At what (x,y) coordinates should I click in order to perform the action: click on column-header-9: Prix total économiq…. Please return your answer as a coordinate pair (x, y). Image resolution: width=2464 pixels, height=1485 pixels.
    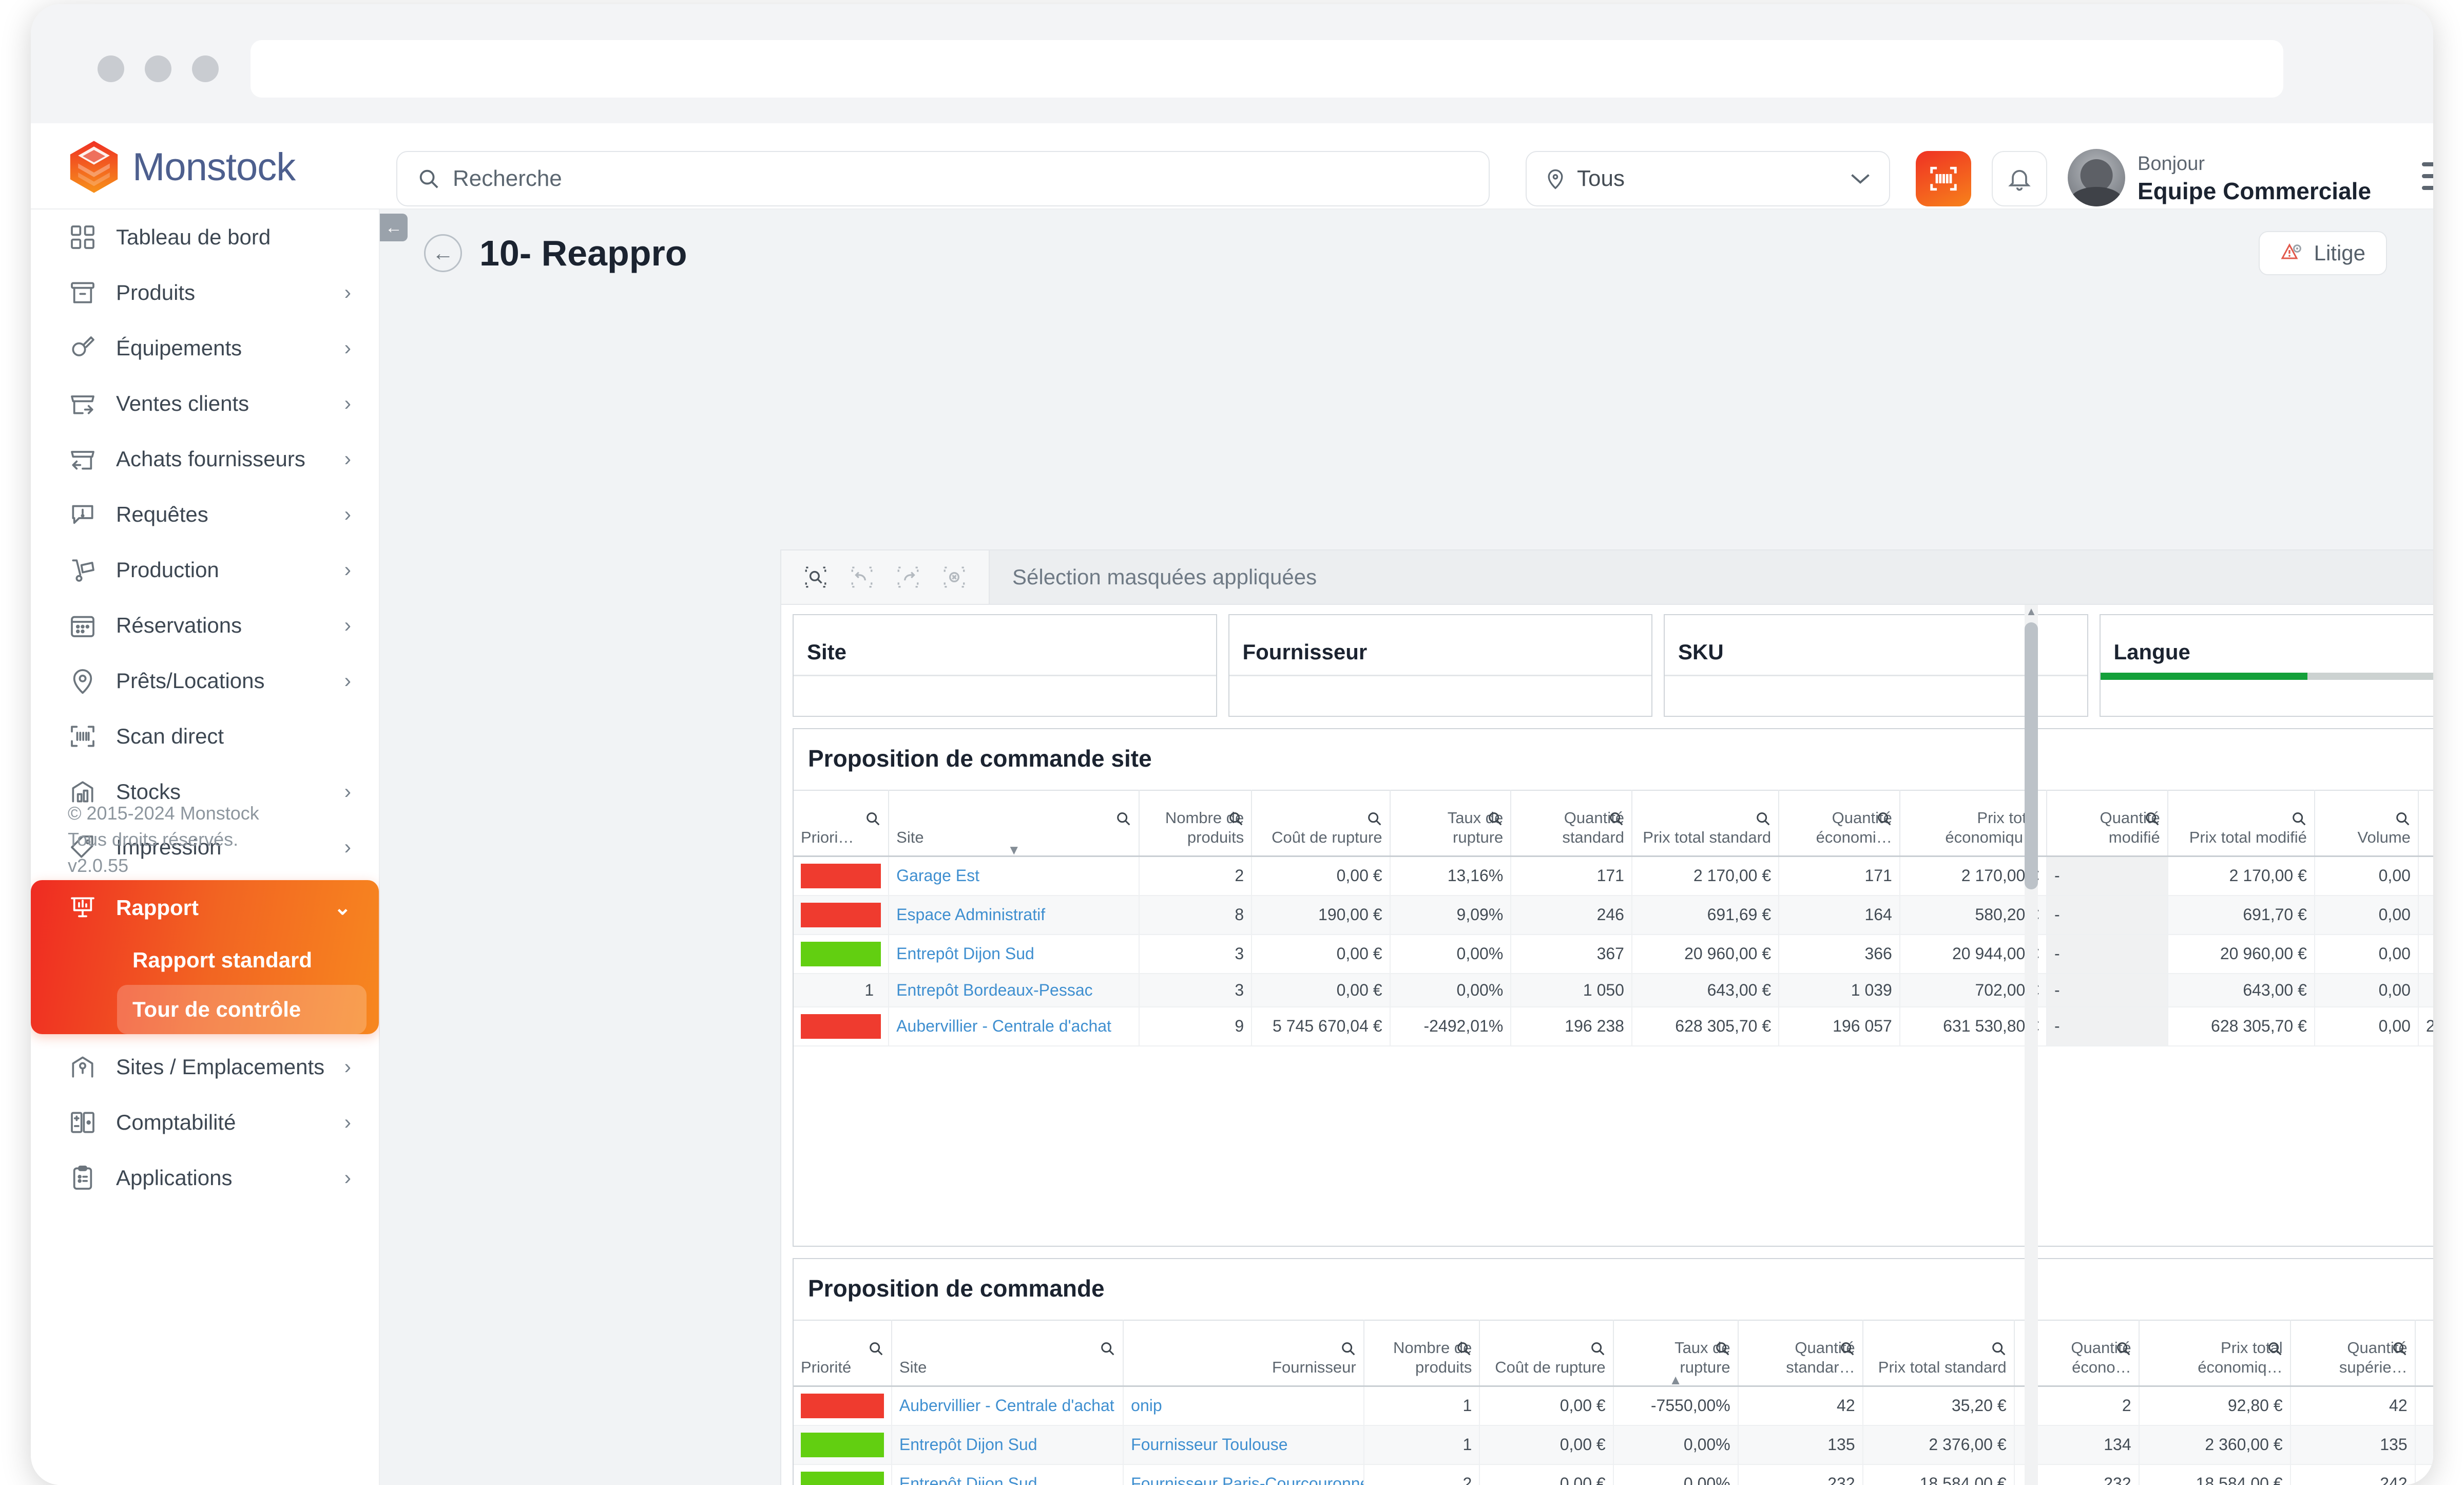
    Looking at the image, I should click on (2215, 1353).